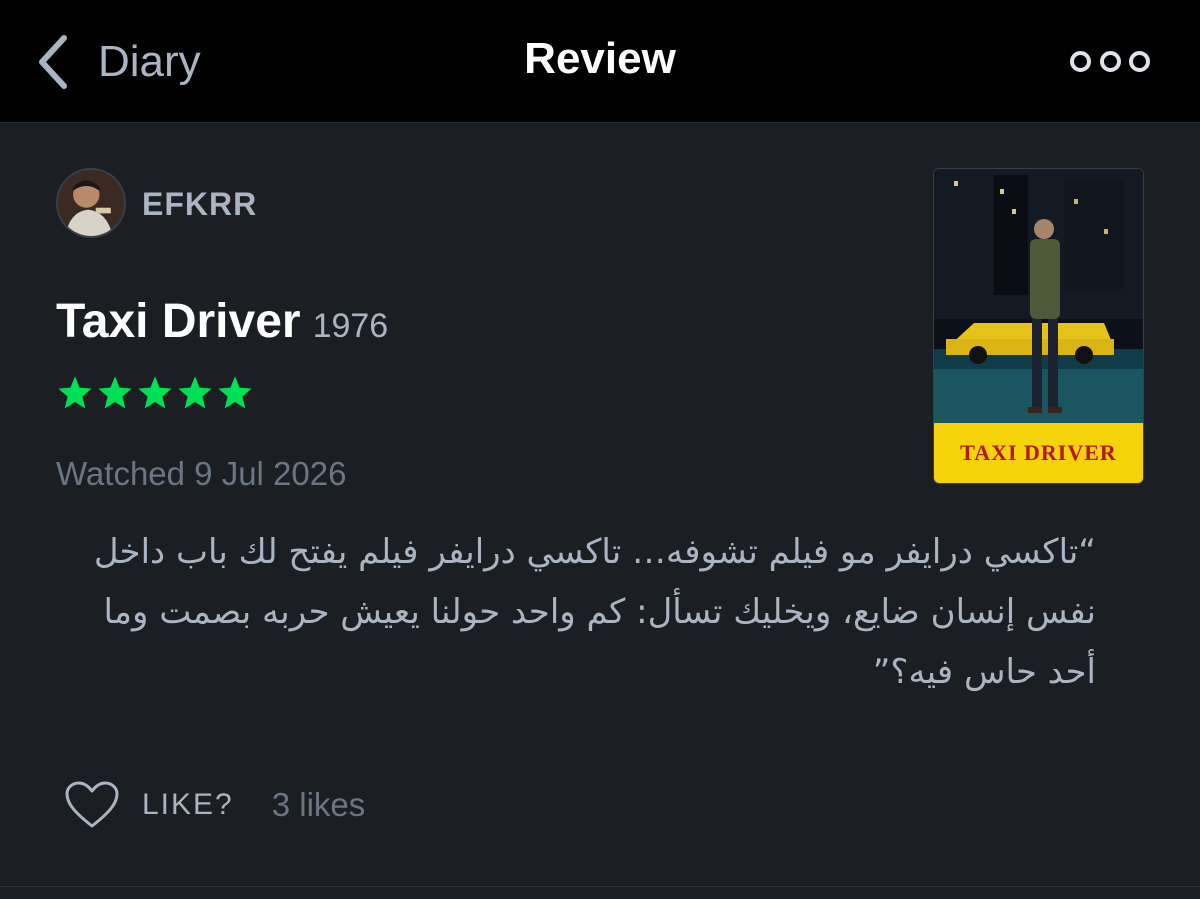  I want to click on chevron-left-icon, so click(53, 62).